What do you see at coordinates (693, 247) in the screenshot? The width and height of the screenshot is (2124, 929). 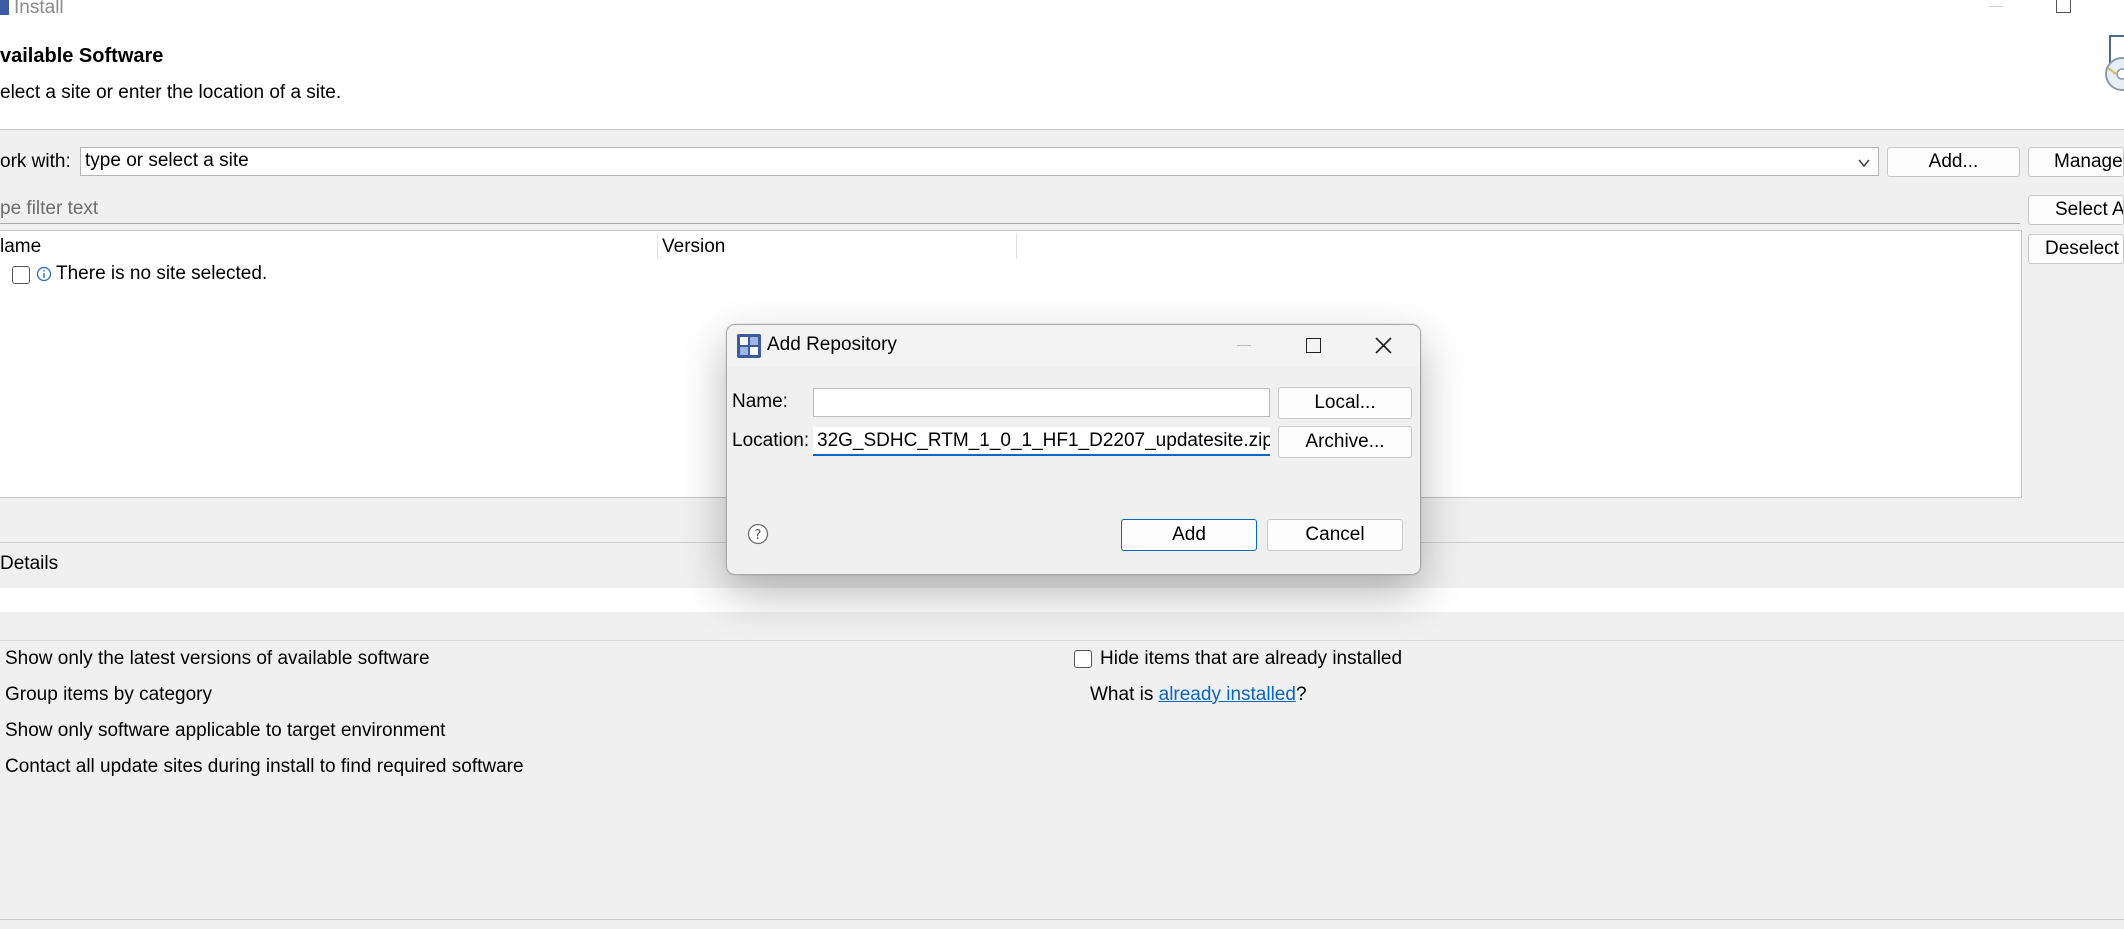 I see `column-header-version: Version` at bounding box center [693, 247].